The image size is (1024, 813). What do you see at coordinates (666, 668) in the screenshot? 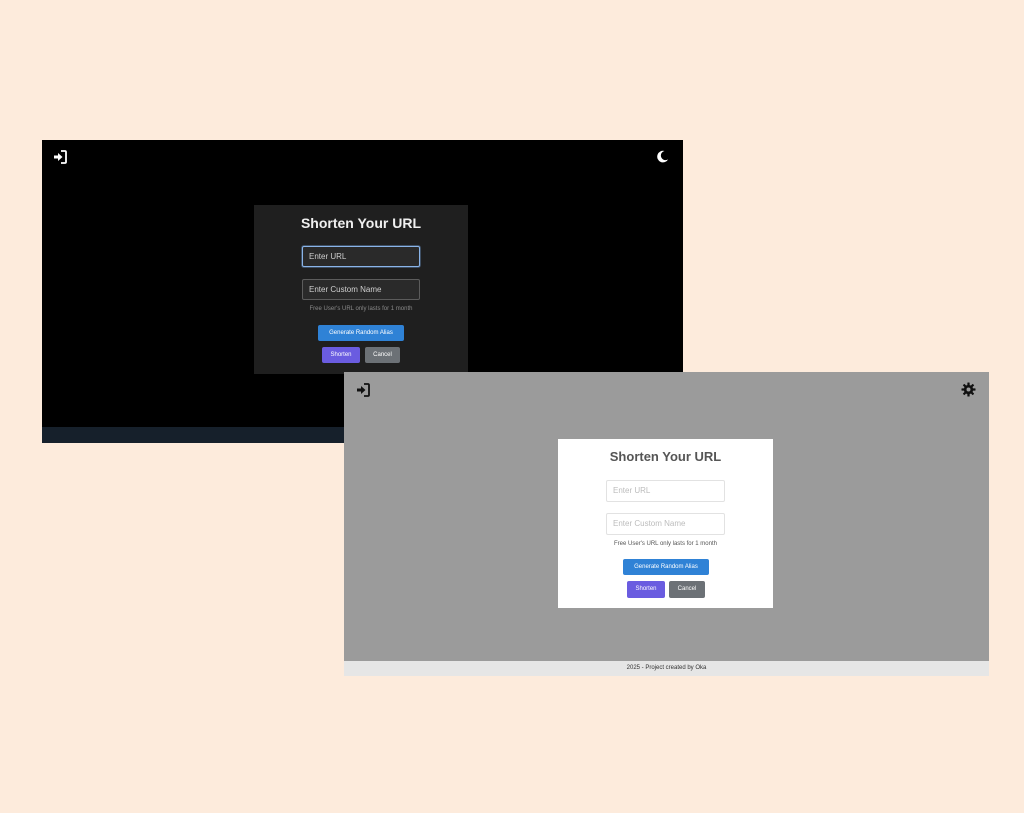
I see `footer: 2025 - Project created by Oka` at bounding box center [666, 668].